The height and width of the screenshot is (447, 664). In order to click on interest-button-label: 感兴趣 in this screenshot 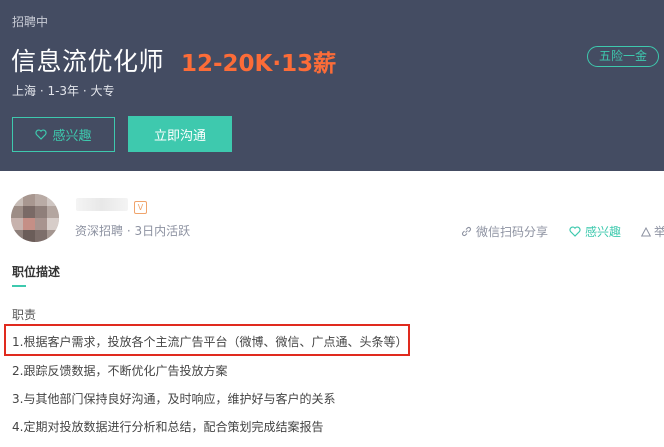, I will do `click(72, 136)`.